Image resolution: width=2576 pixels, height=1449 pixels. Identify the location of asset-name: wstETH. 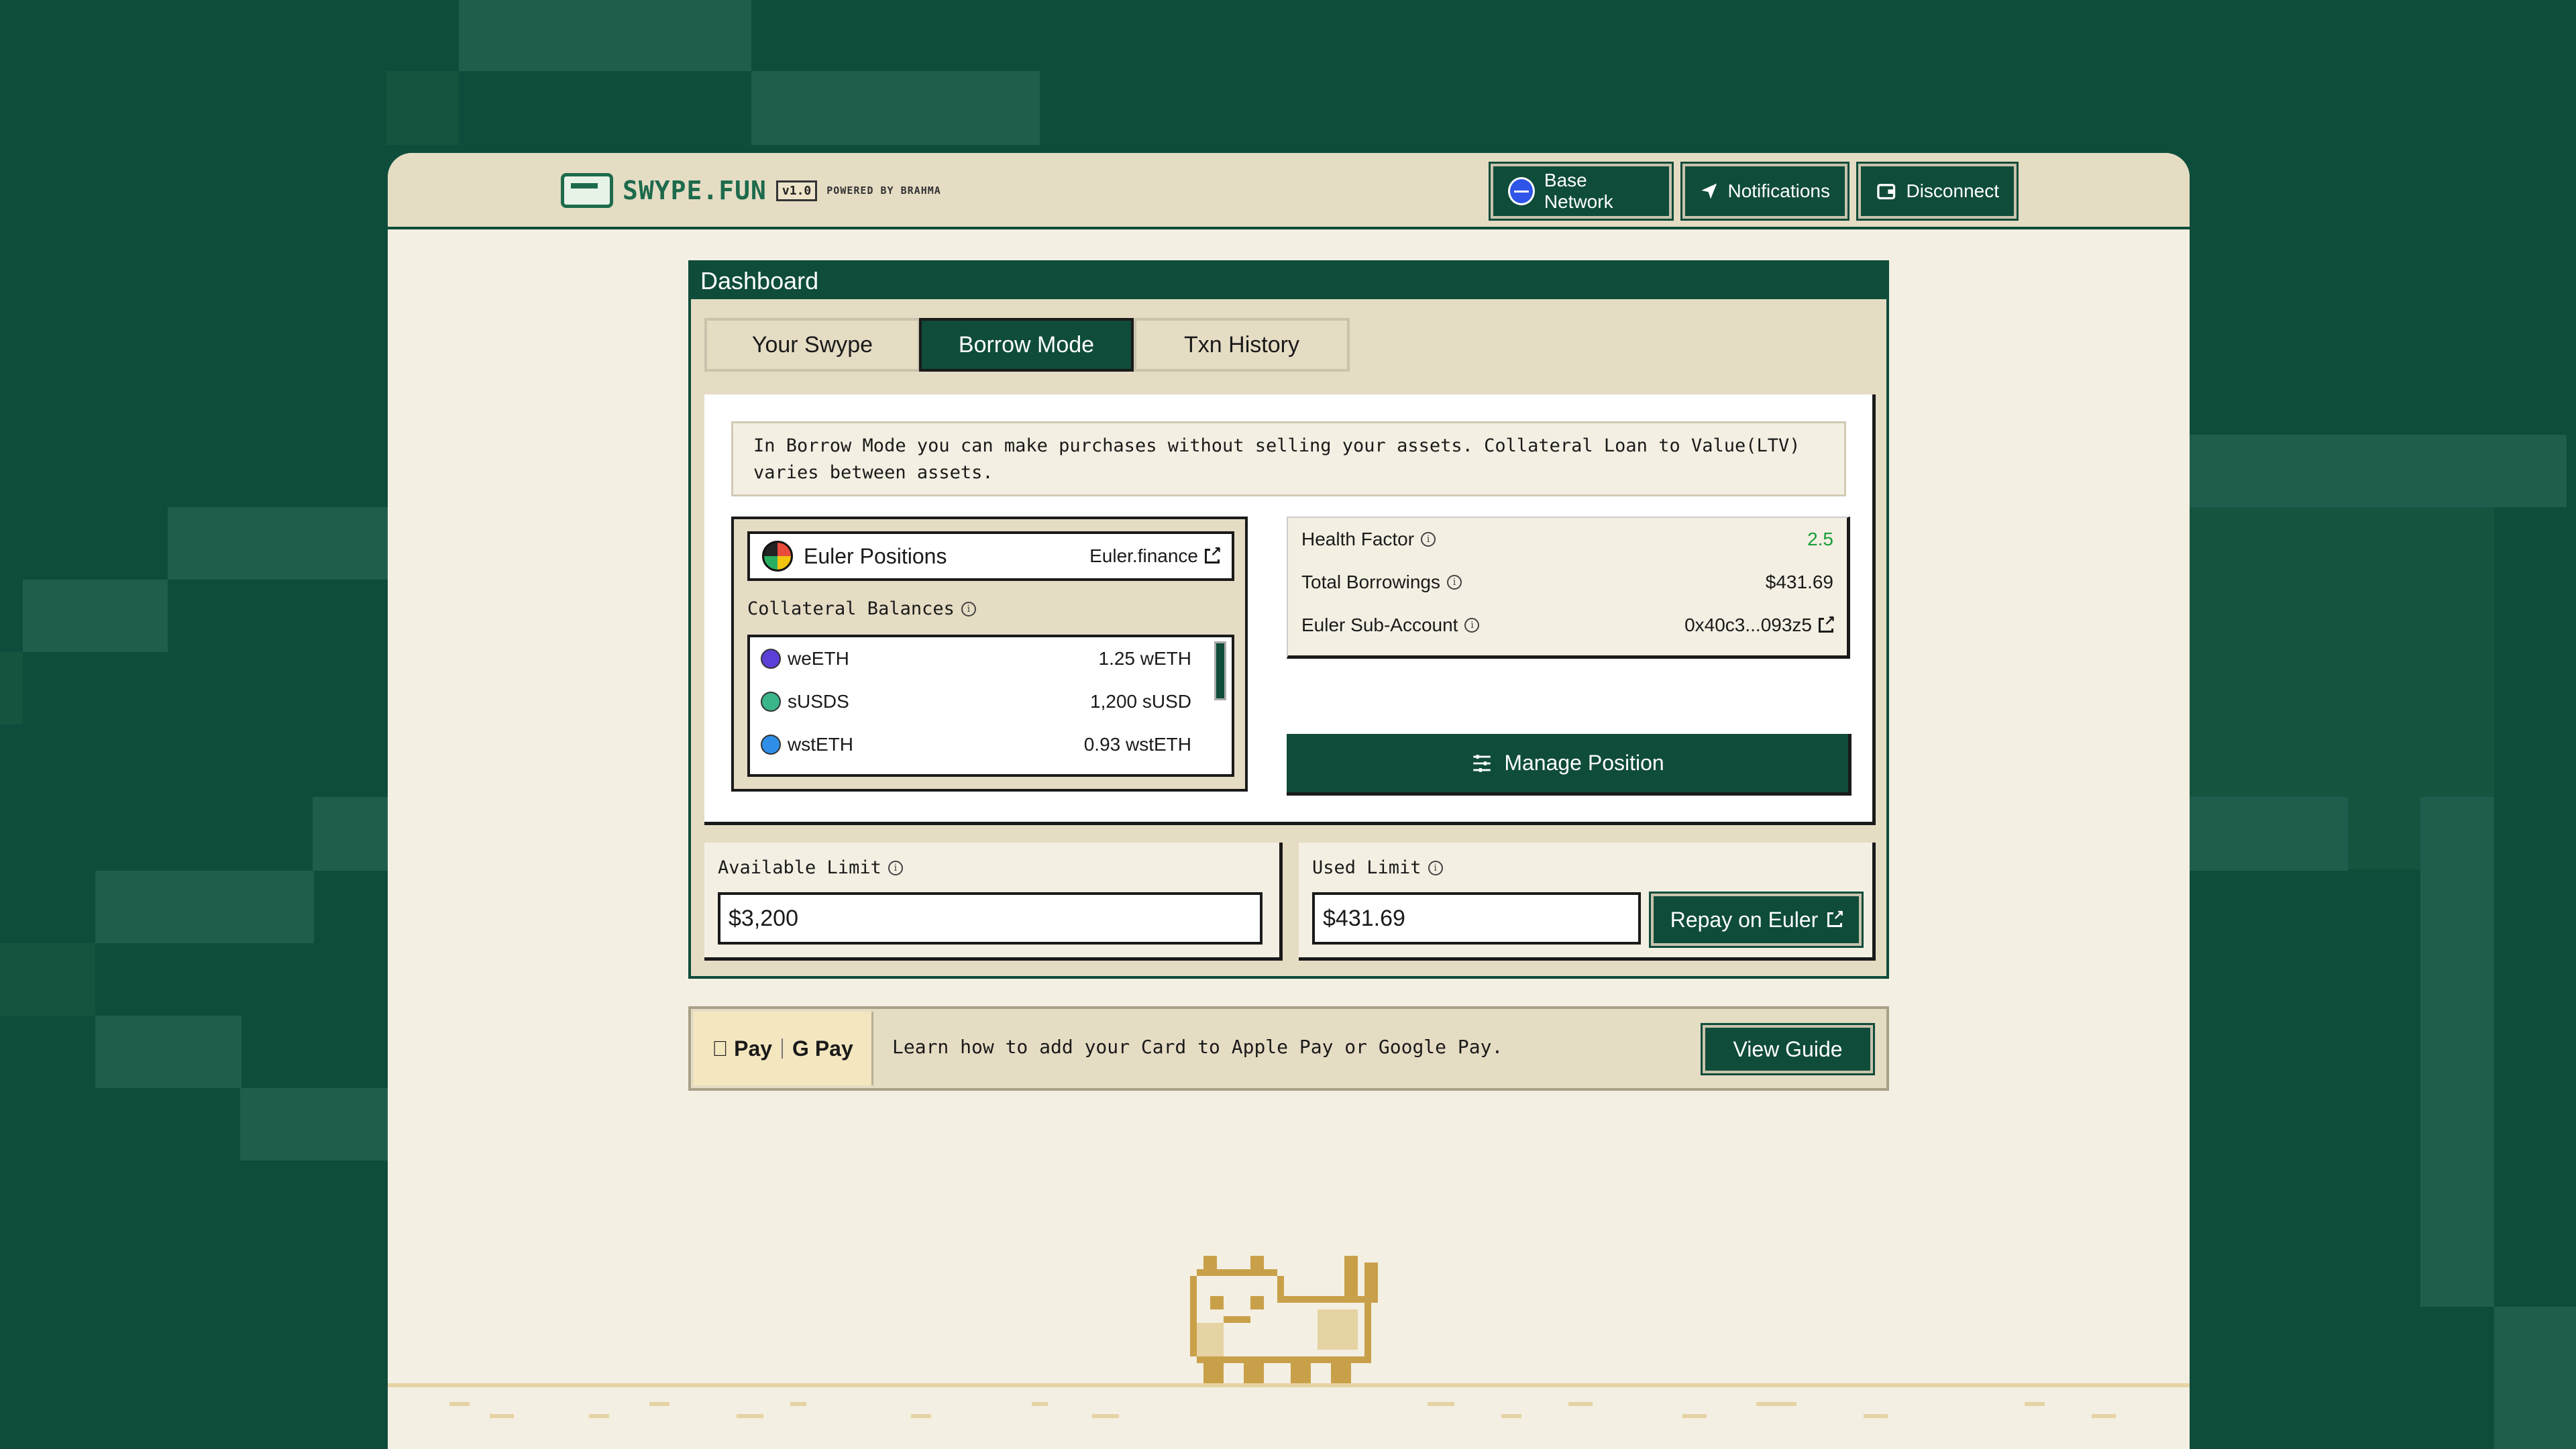
(820, 744).